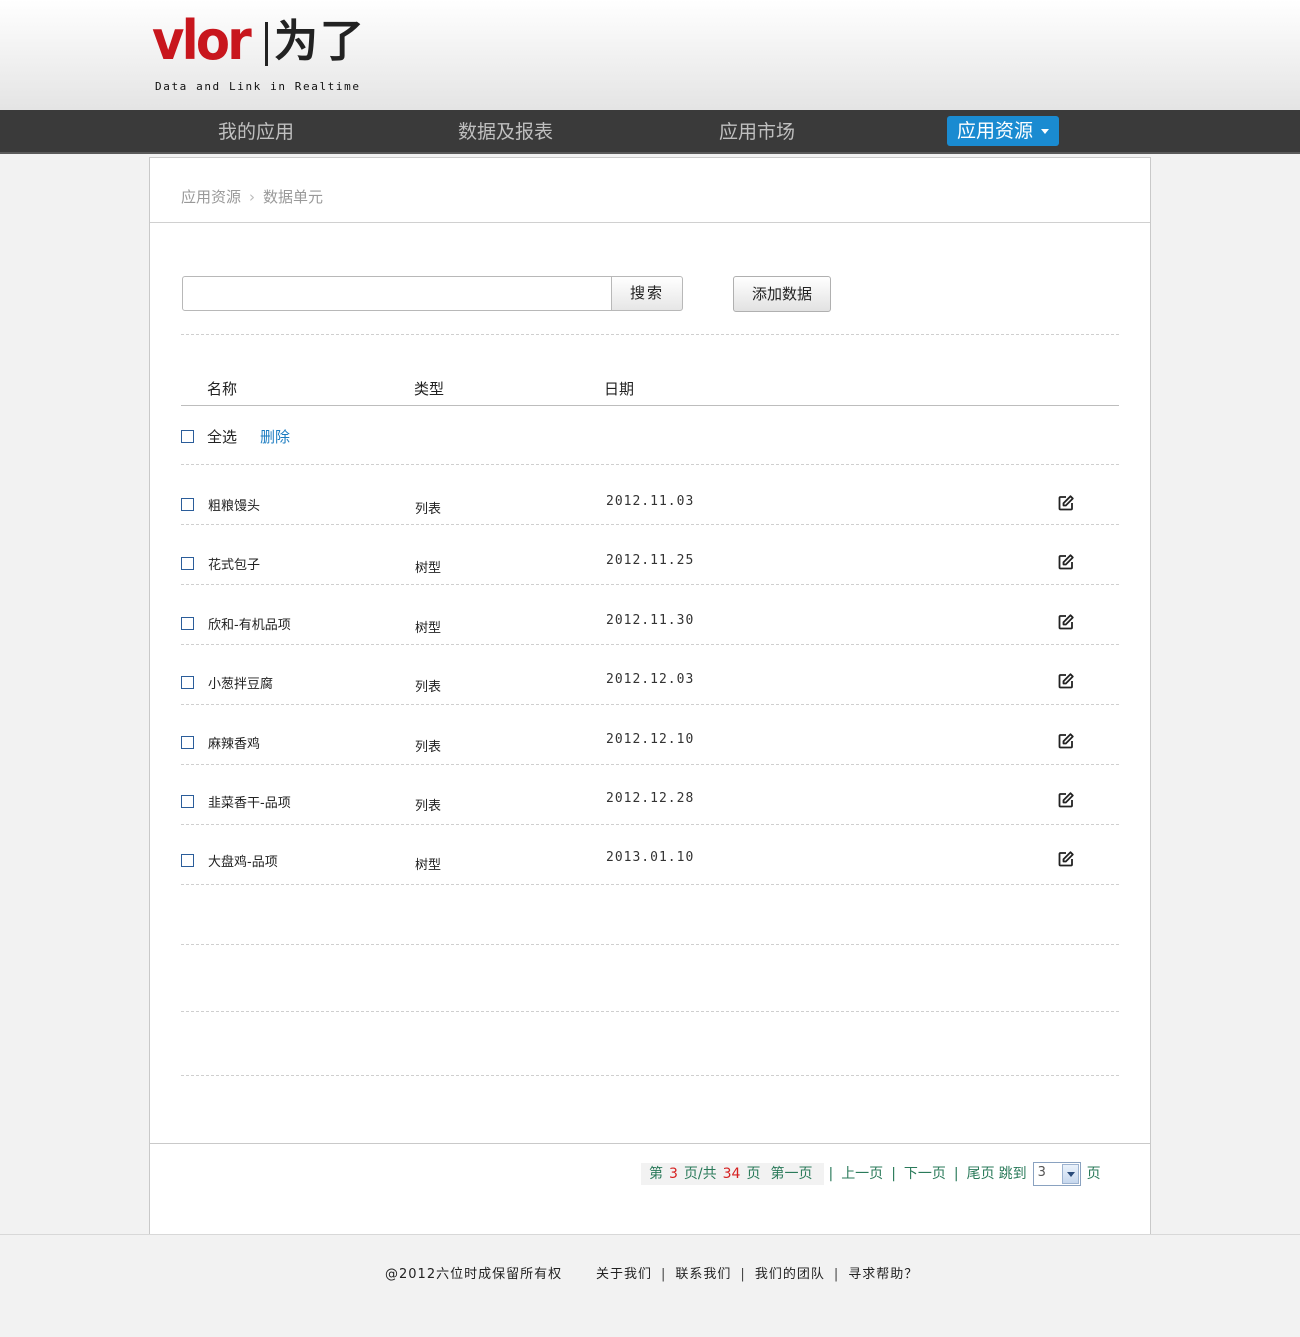 Image resolution: width=1300 pixels, height=1337 pixels. What do you see at coordinates (1041, 1172) in the screenshot?
I see `page-jump-value: 3` at bounding box center [1041, 1172].